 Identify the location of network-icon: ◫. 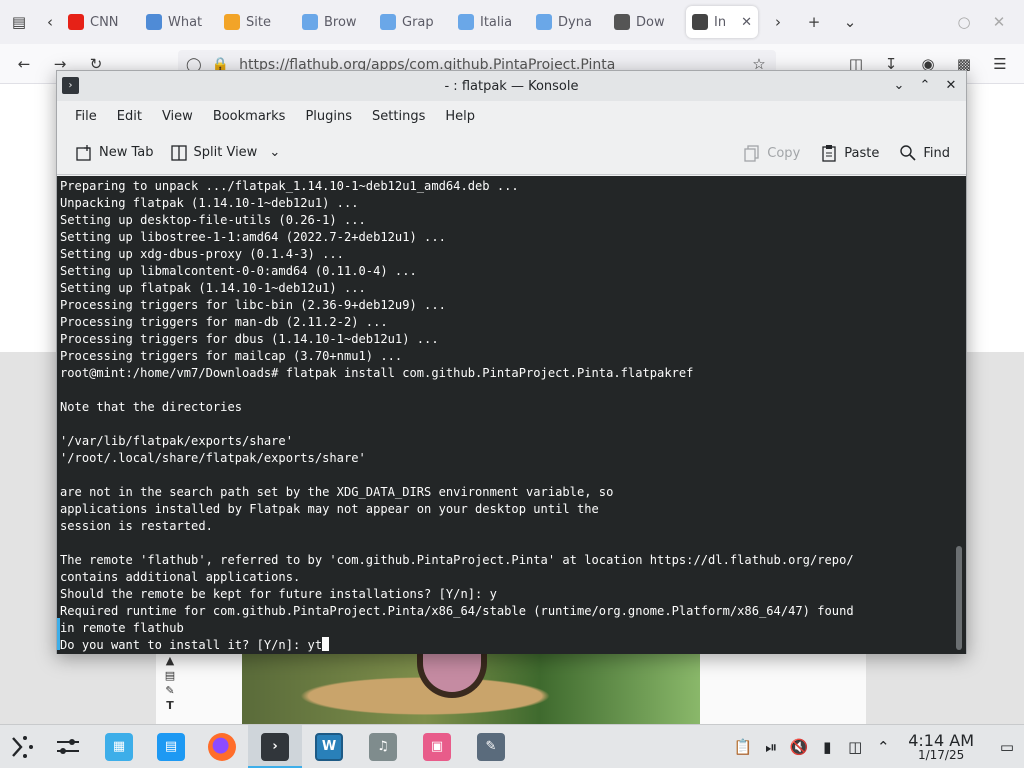
(855, 747).